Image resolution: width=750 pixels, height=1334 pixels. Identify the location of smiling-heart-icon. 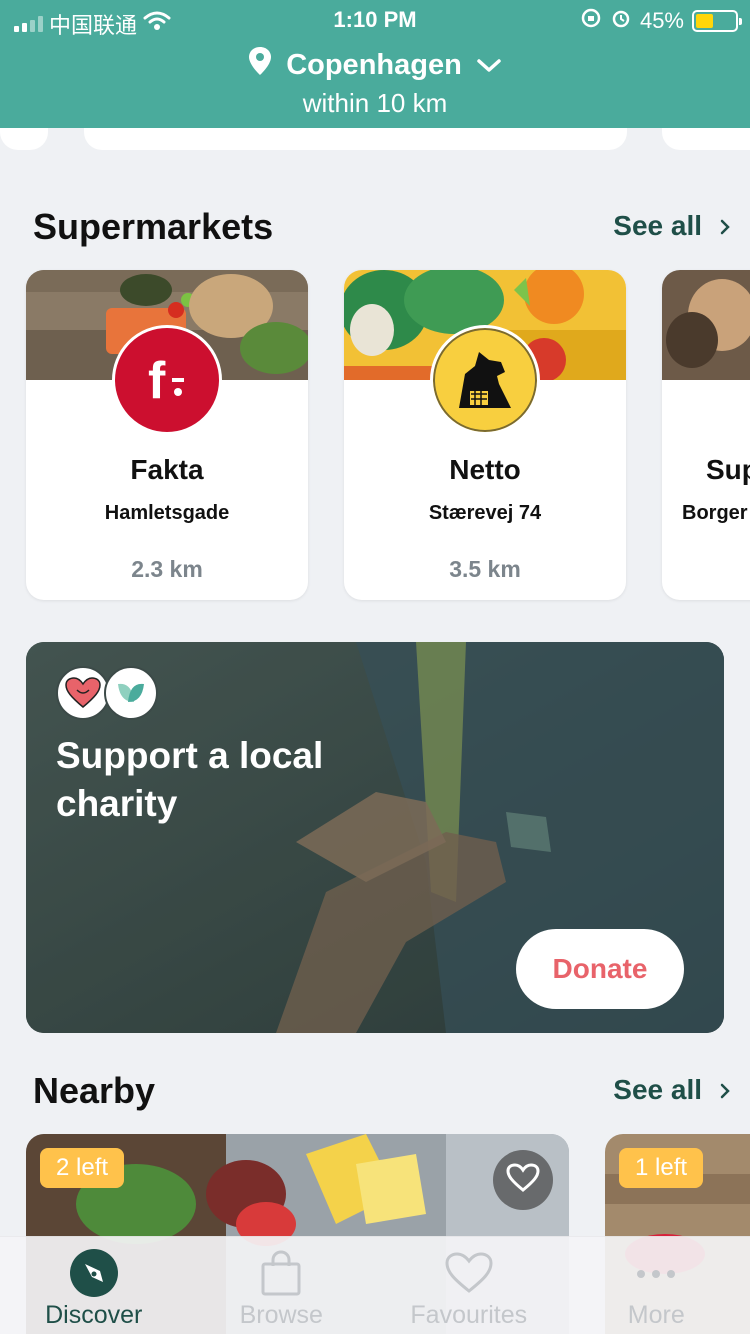
(83, 693).